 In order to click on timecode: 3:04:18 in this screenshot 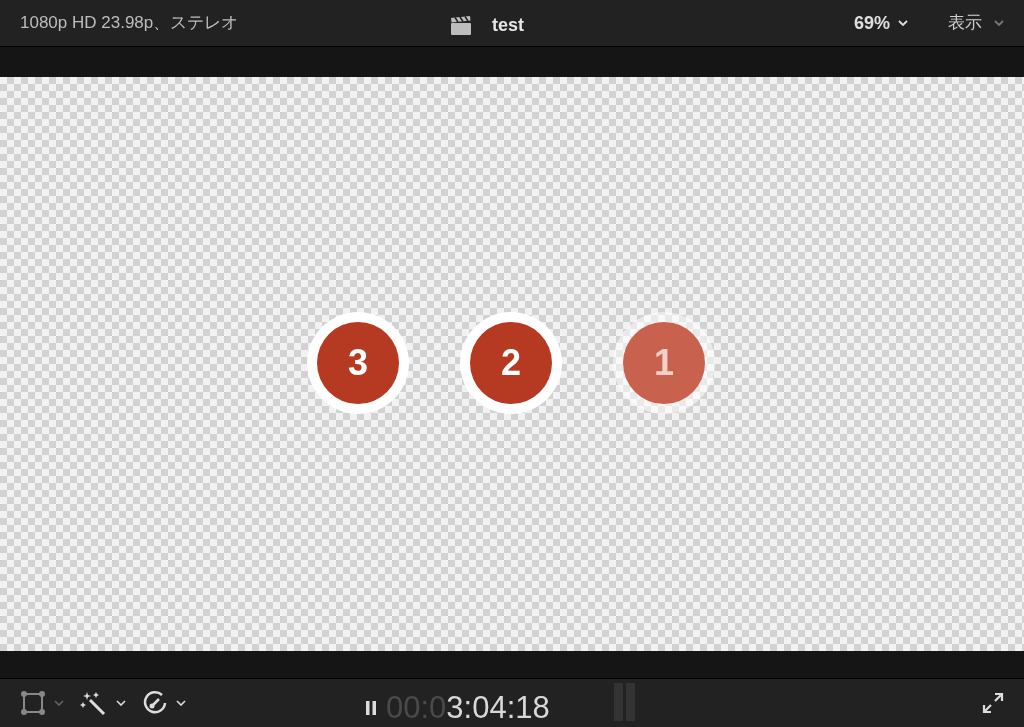, I will do `click(498, 708)`.